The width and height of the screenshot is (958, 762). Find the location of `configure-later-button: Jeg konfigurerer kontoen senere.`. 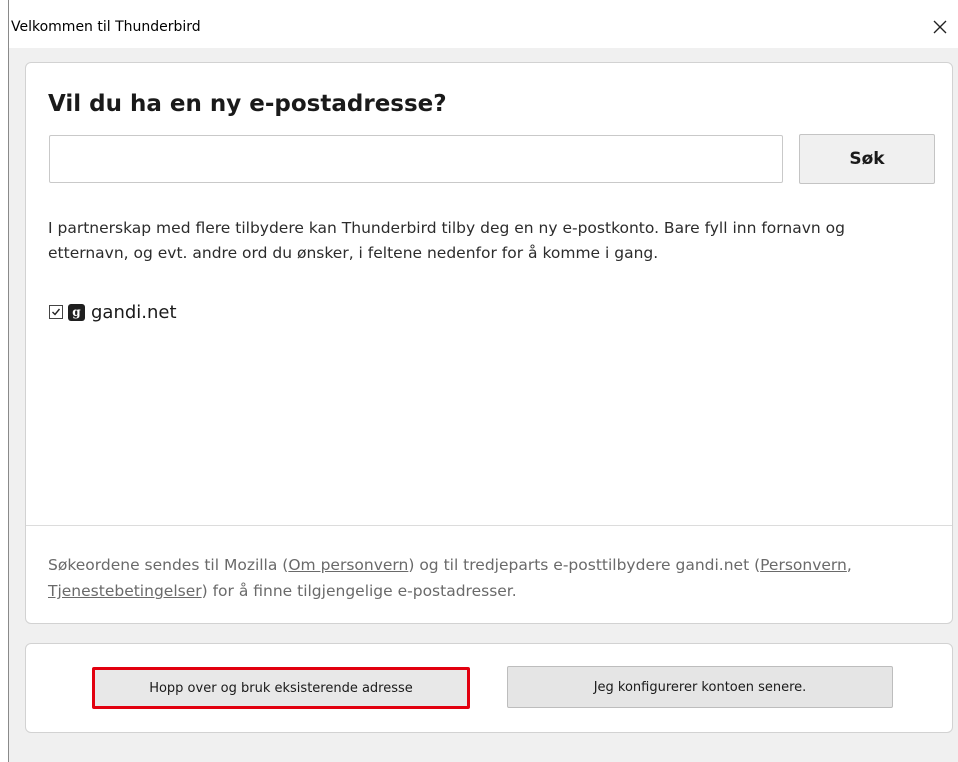

configure-later-button: Jeg konfigurerer kontoen senere. is located at coordinates (700, 687).